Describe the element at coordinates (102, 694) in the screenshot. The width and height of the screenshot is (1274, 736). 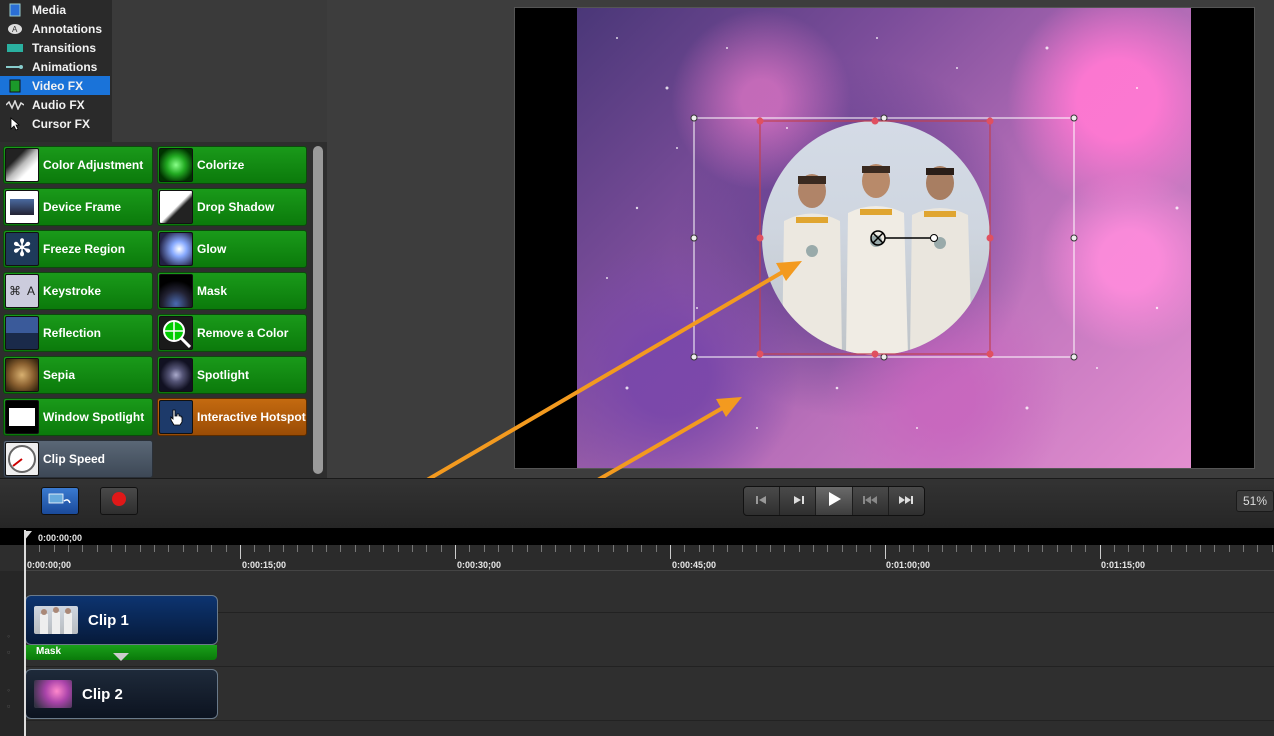
I see `clip-label: Clip 2` at that location.